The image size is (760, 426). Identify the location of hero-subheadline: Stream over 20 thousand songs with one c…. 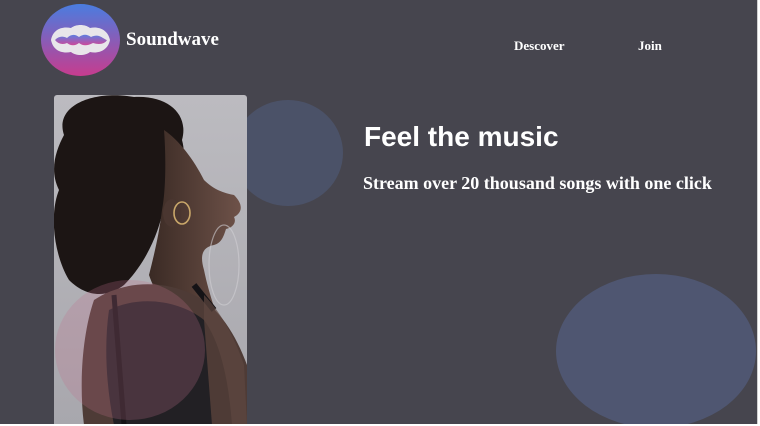
(537, 183).